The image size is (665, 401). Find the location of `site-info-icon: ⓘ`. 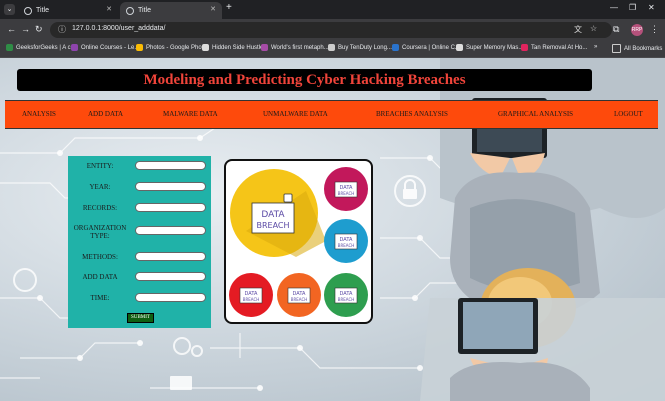

site-info-icon: ⓘ is located at coordinates (62, 29).